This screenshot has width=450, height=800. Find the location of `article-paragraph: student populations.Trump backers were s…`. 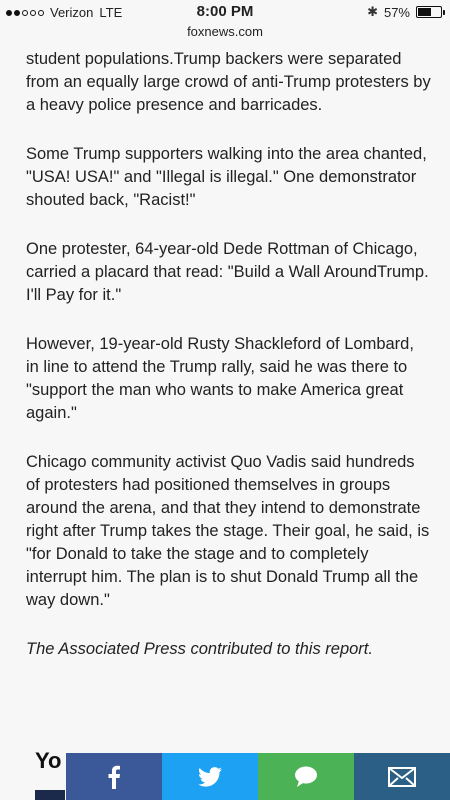

article-paragraph: student populations.Trump backers were s… is located at coordinates (228, 82).